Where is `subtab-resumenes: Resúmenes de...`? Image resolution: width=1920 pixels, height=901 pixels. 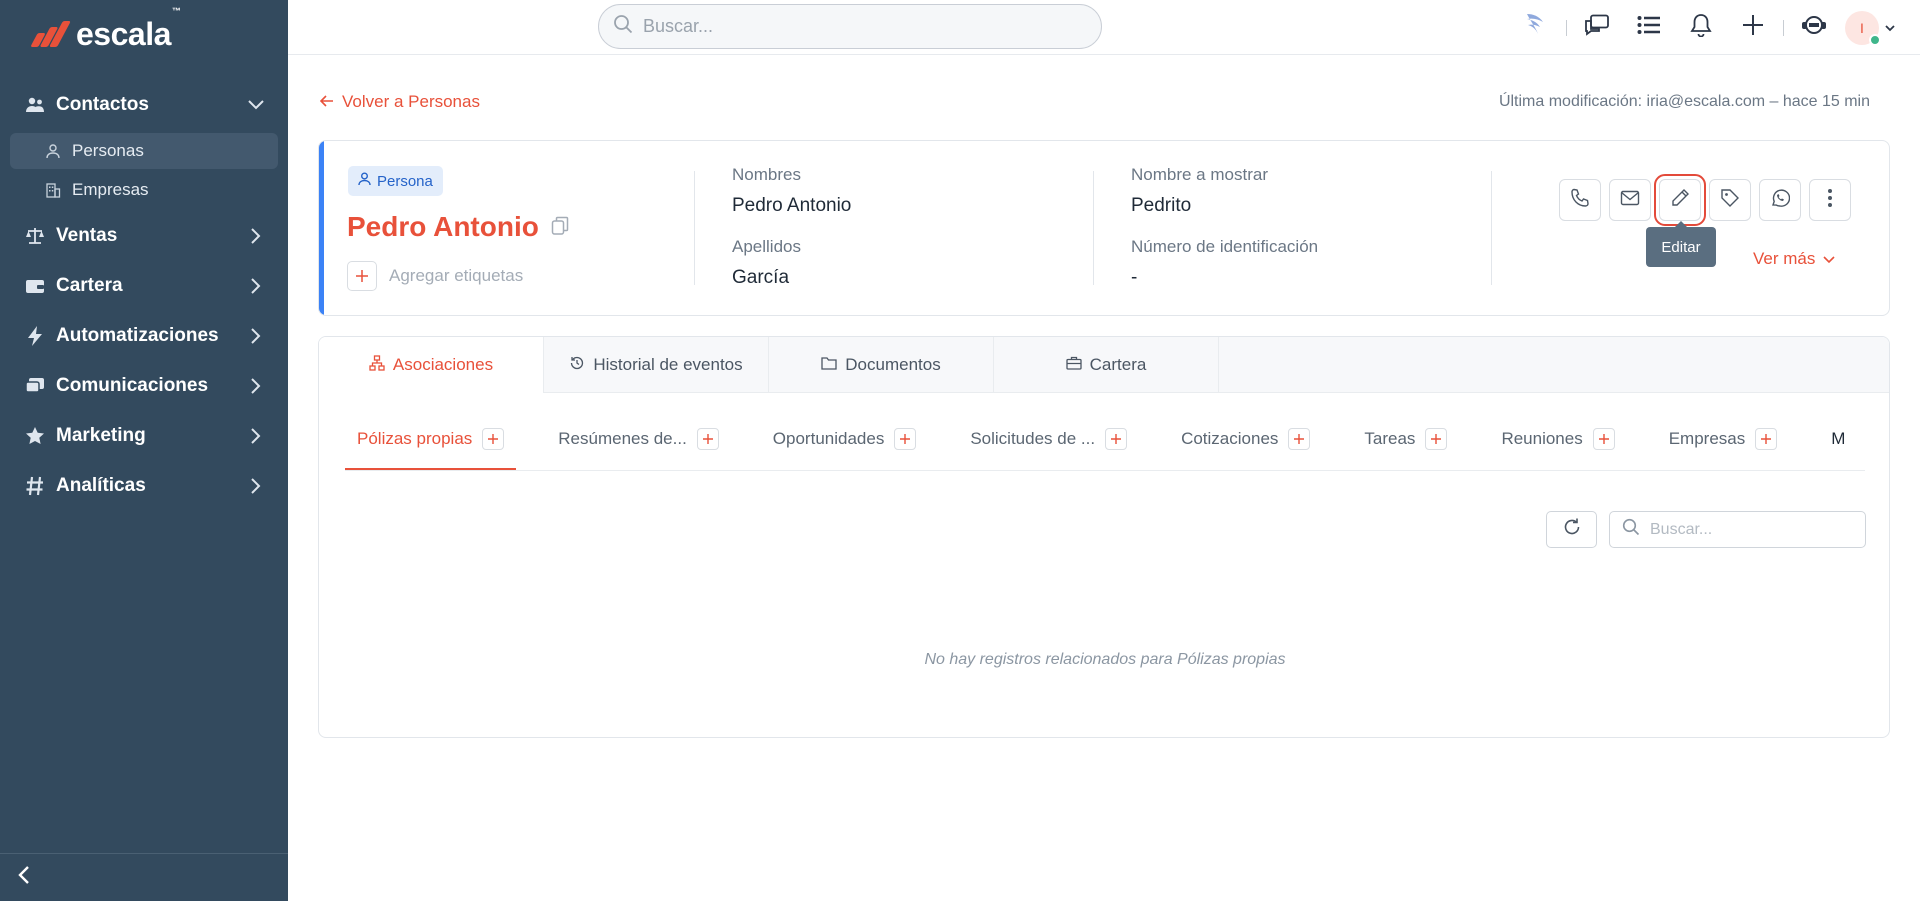
subtab-resumenes: Resúmenes de... is located at coordinates (638, 439).